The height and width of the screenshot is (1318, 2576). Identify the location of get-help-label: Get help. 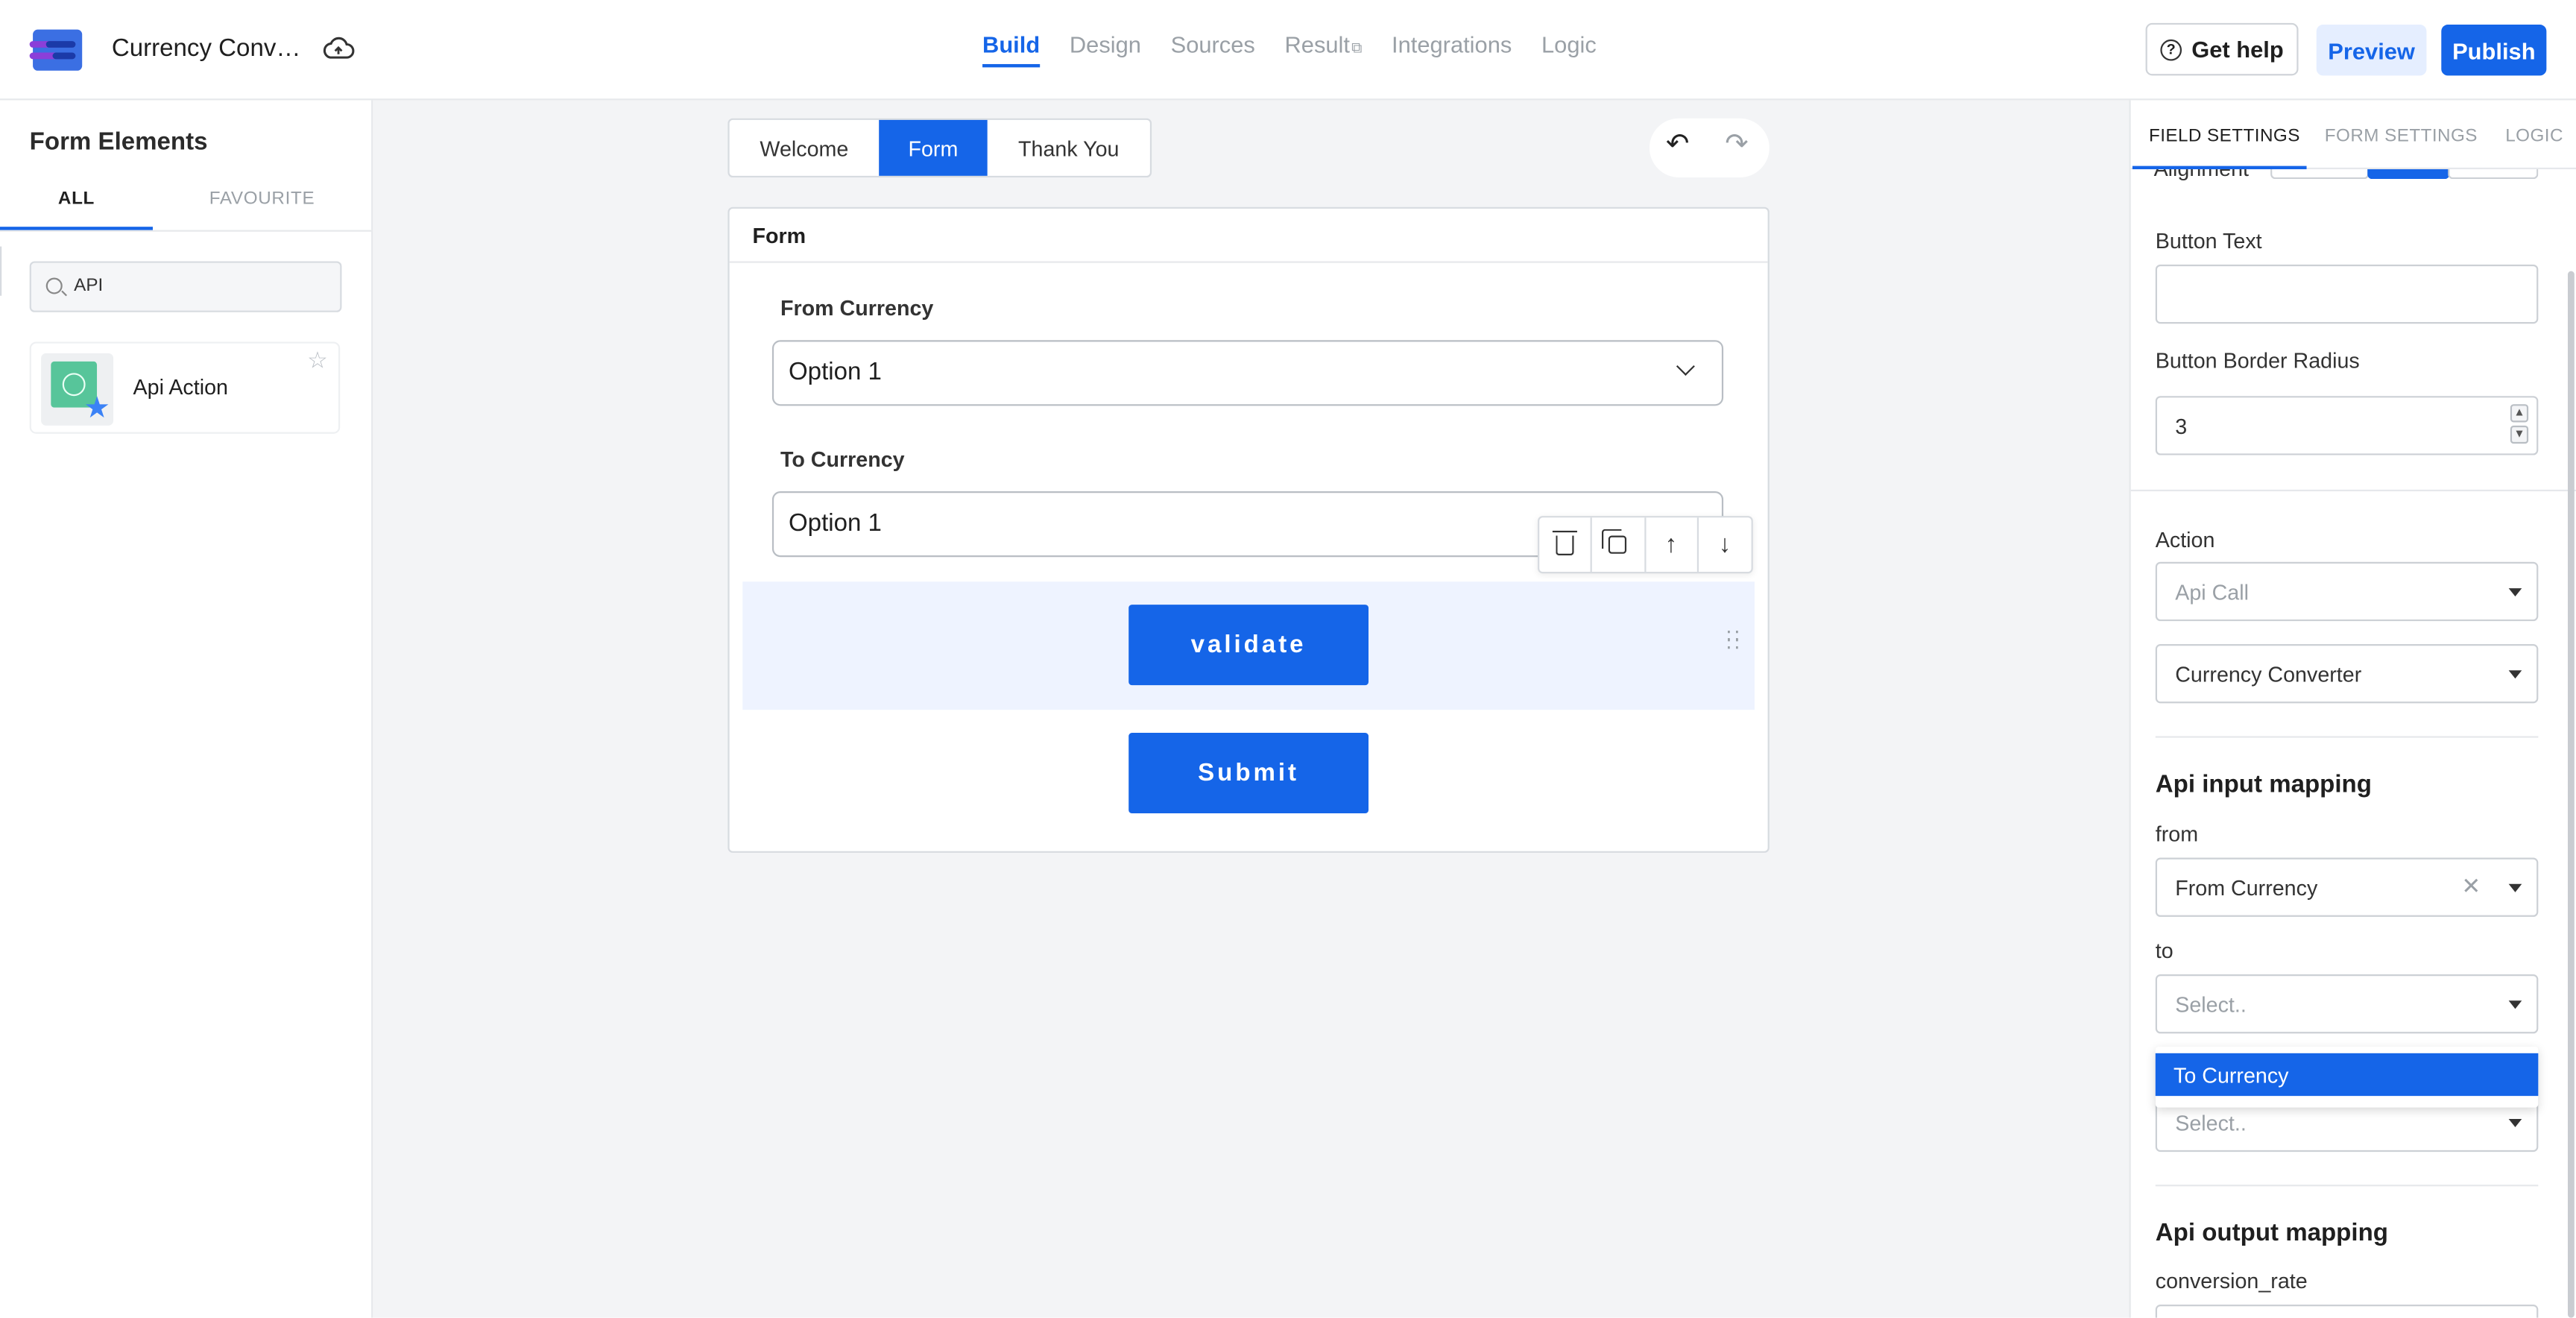
(2237, 49).